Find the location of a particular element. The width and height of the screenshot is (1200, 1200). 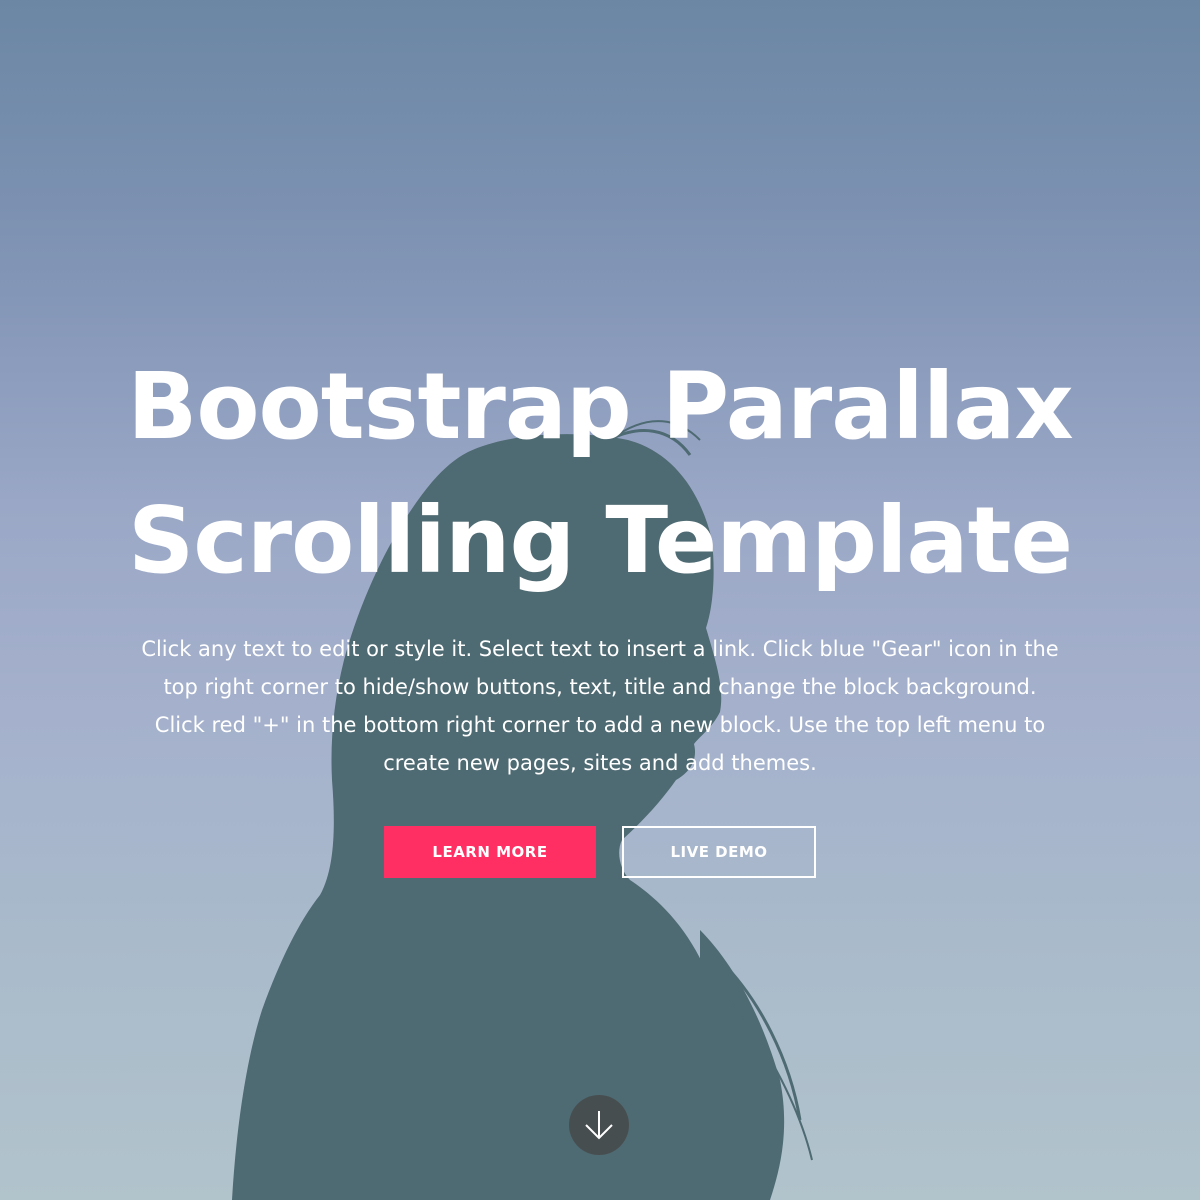

live-demo-button: LIVE DEMO is located at coordinates (719, 852).